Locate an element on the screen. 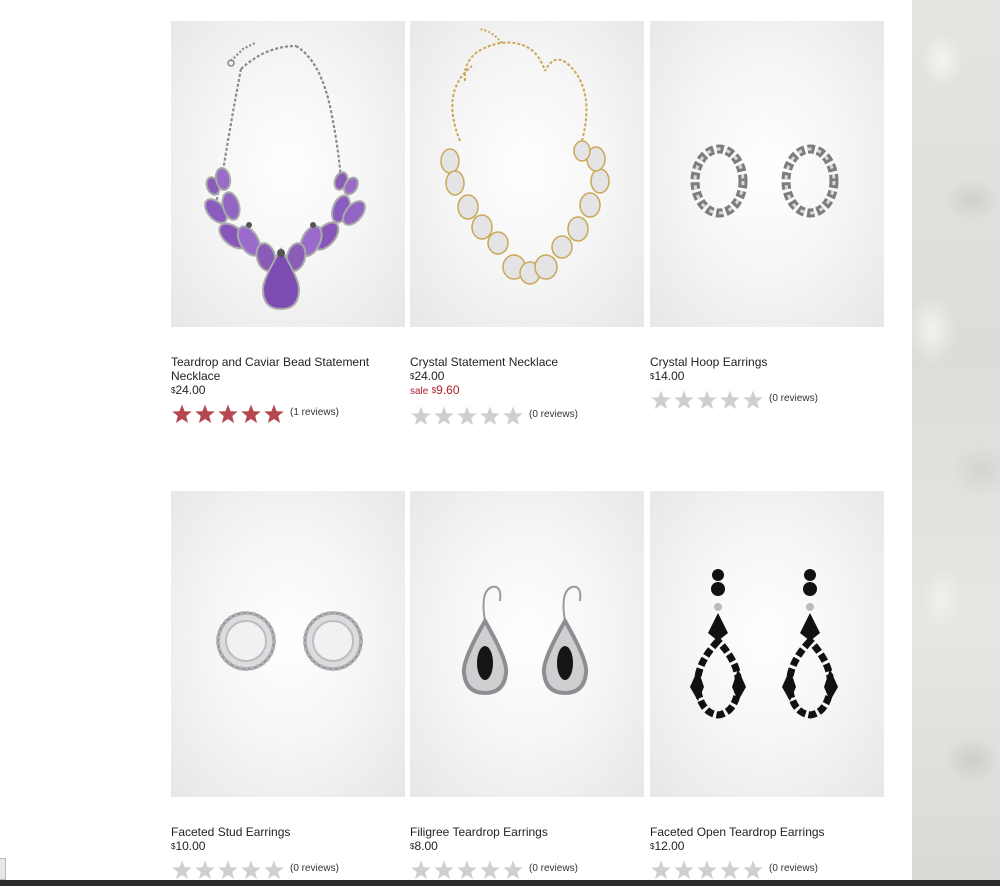 The width and height of the screenshot is (1000, 886). product-price: $12.00 is located at coordinates (767, 846).